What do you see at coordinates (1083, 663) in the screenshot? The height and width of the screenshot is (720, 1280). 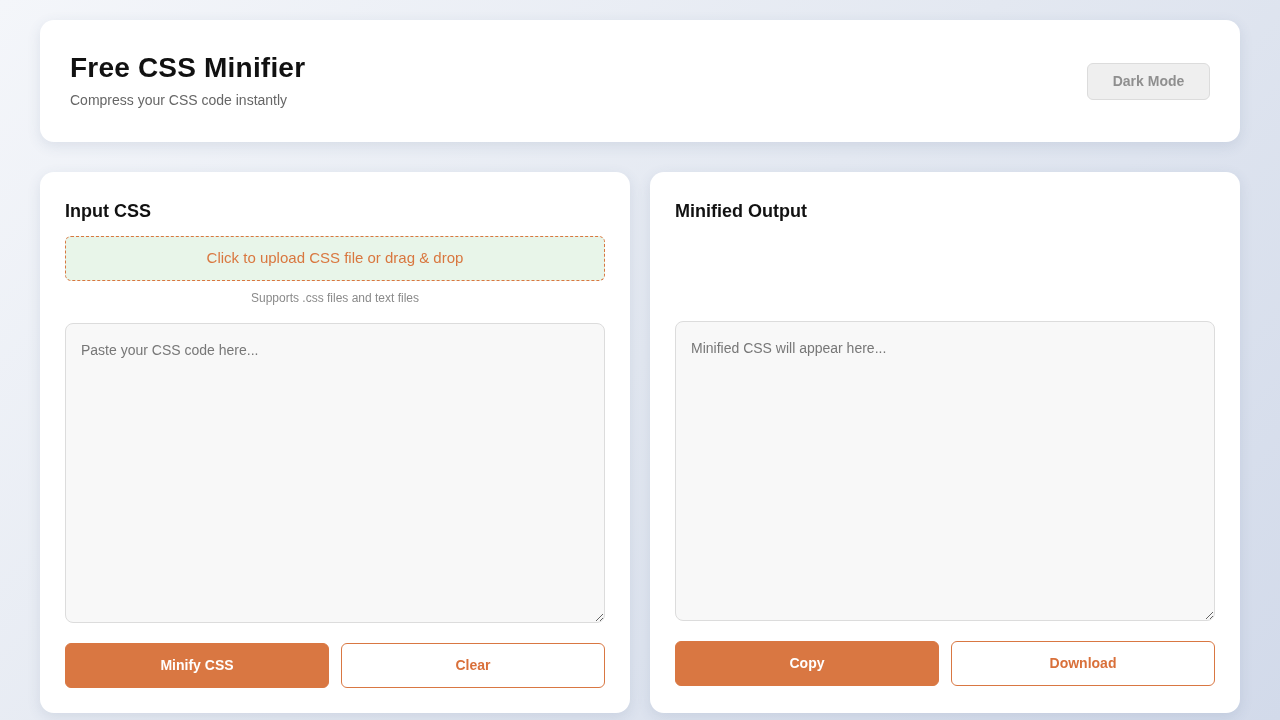 I see `action-button: Download` at bounding box center [1083, 663].